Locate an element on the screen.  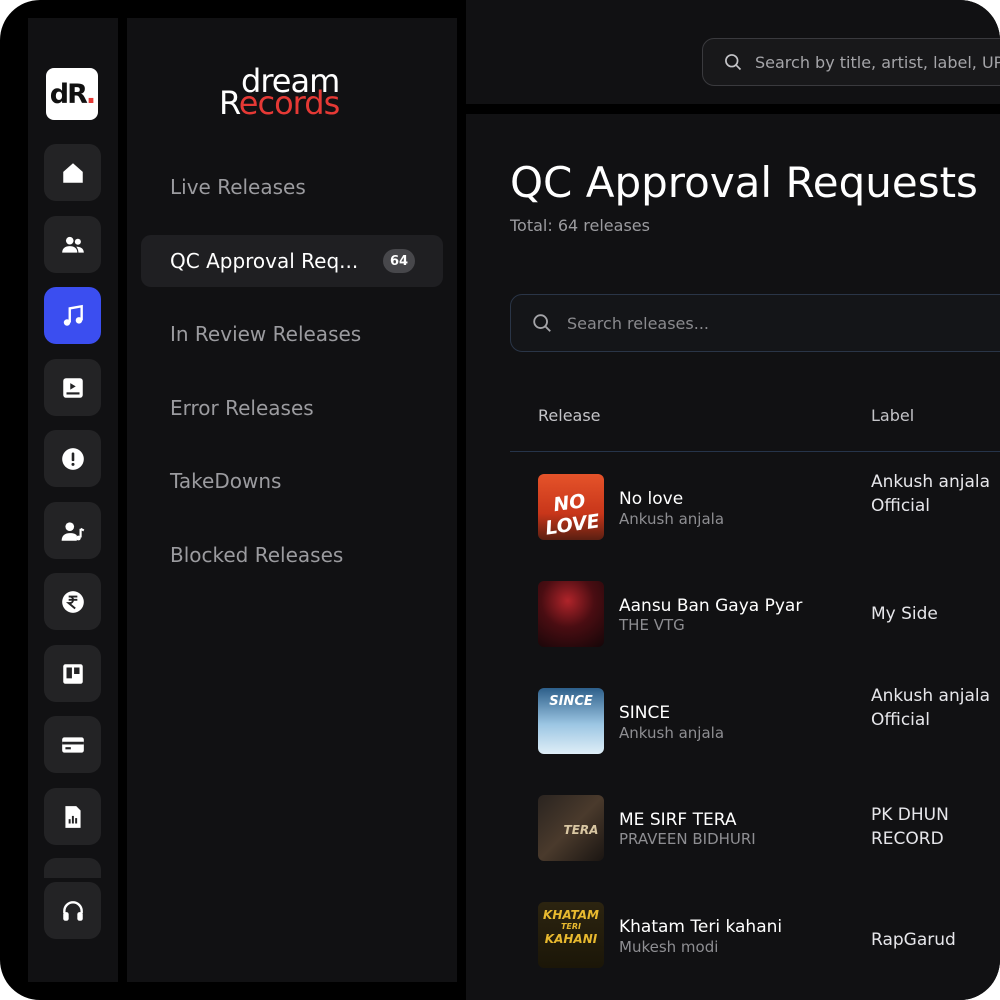
nav-live-releases: Live Releases is located at coordinates (292, 187).